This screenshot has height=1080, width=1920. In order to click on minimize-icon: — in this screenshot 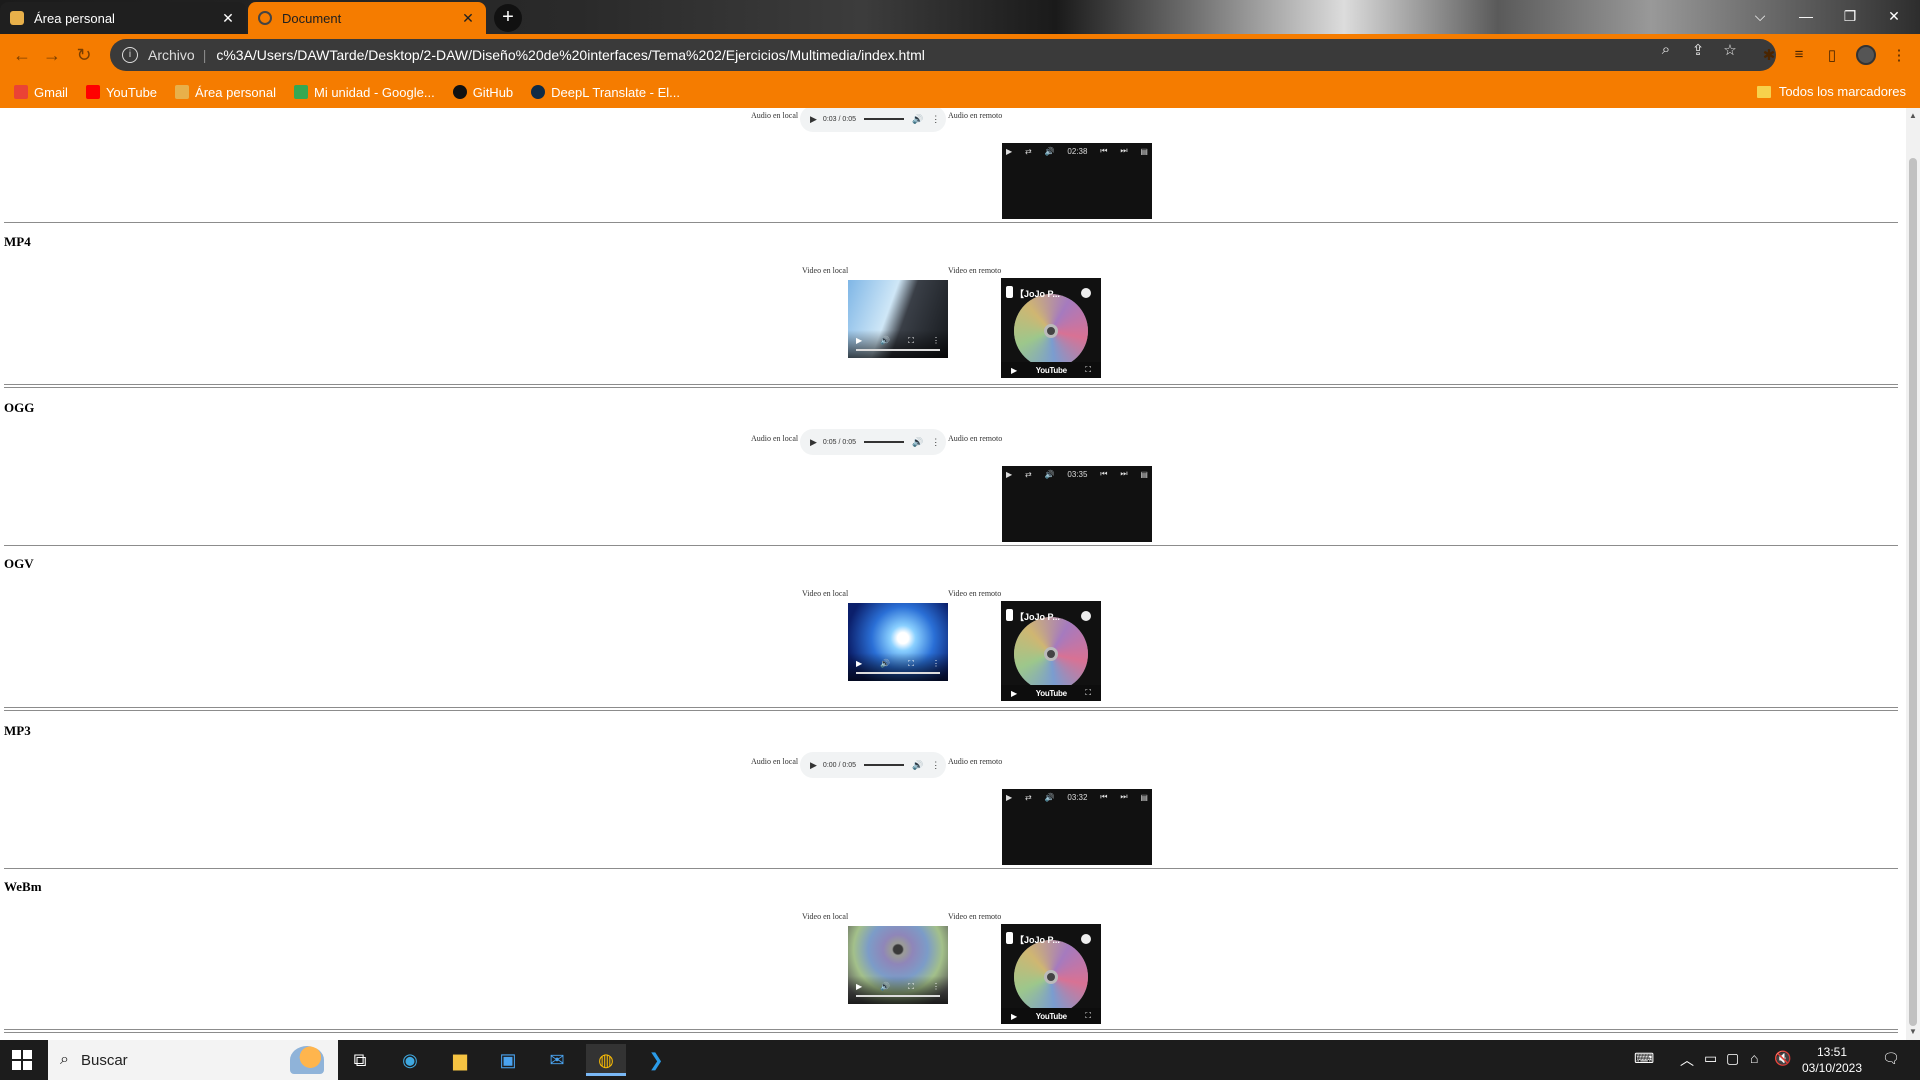, I will do `click(1806, 16)`.